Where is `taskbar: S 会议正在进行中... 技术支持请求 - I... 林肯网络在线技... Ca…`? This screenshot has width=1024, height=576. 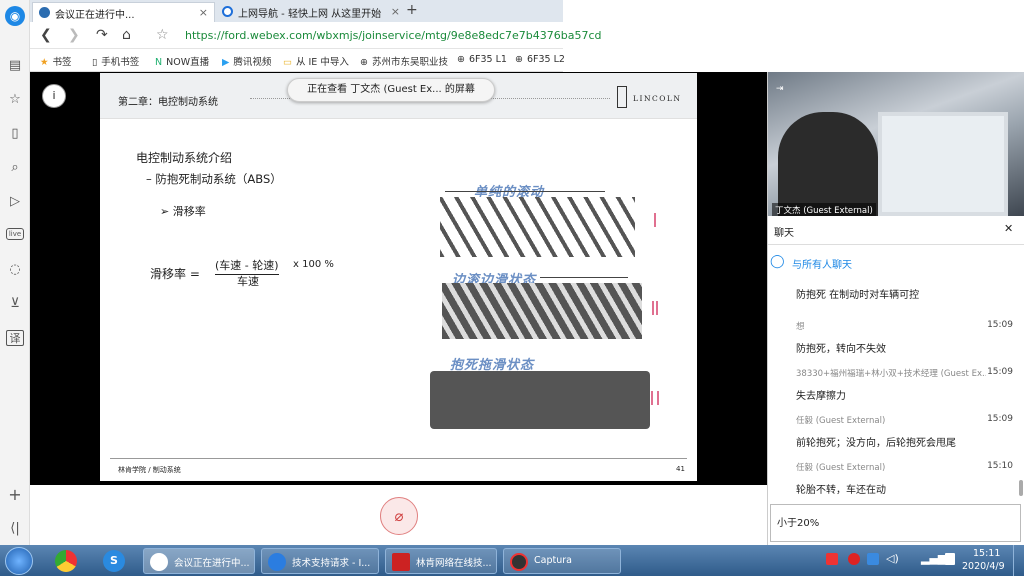 taskbar: S 会议正在进行中... 技术支持请求 - I... 林肯网络在线技... Ca… is located at coordinates (512, 560).